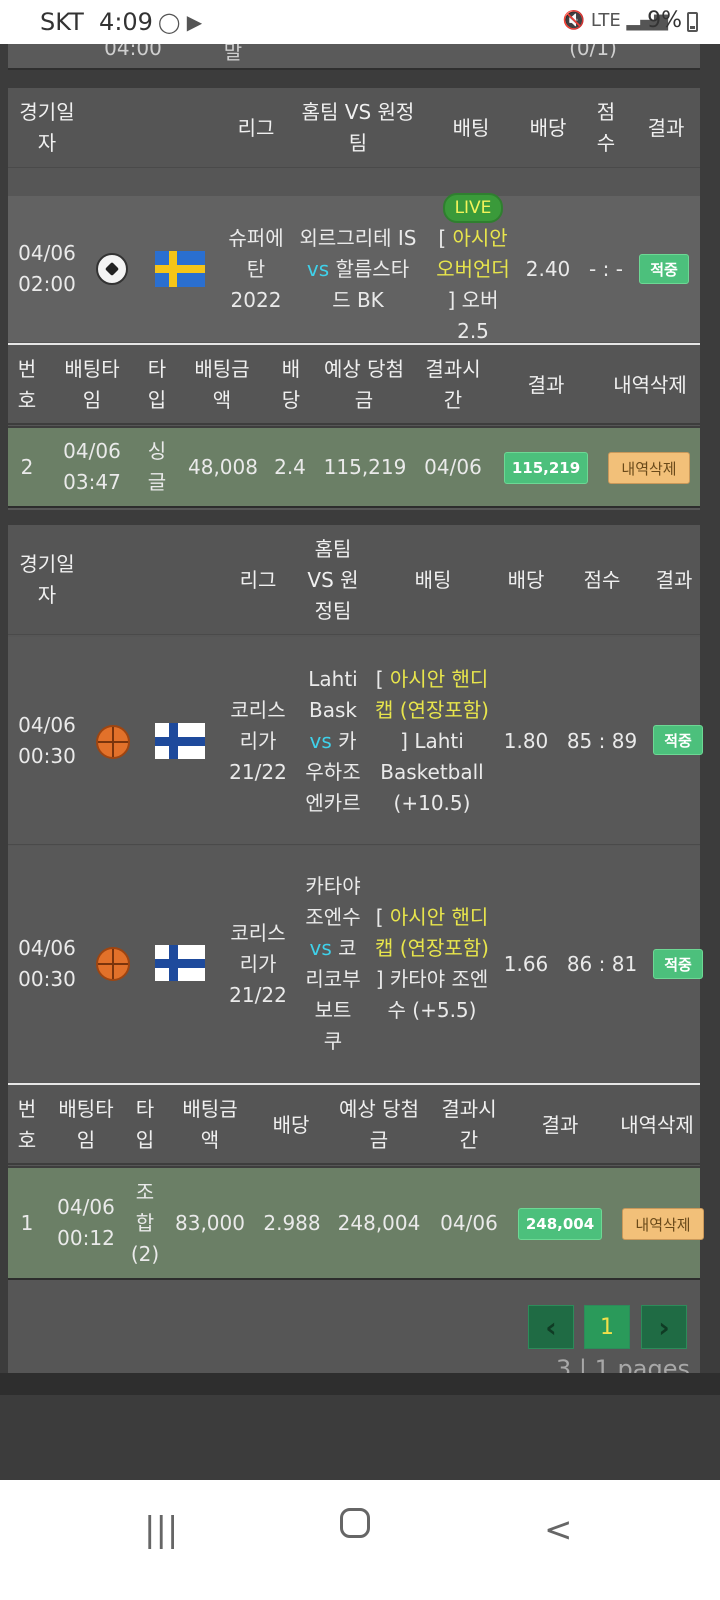 The width and height of the screenshot is (720, 1600). I want to click on live-badge: LIVE, so click(473, 208).